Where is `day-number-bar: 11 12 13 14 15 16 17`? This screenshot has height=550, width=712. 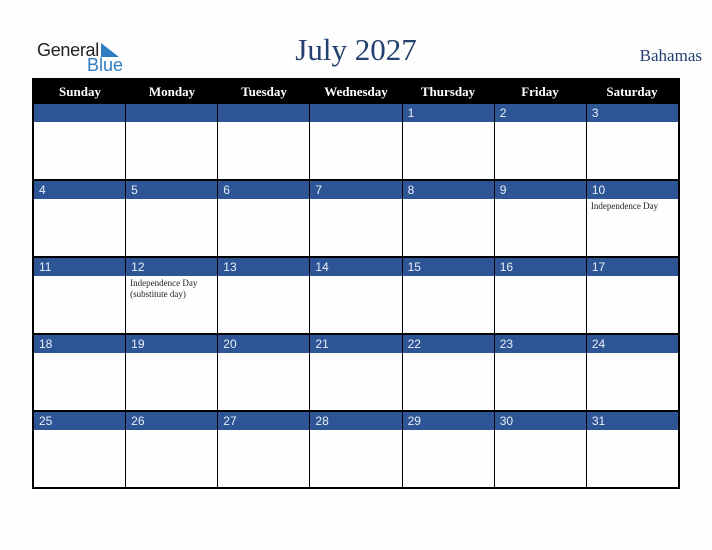
day-number-bar: 11 12 13 14 15 16 17 is located at coordinates (356, 267).